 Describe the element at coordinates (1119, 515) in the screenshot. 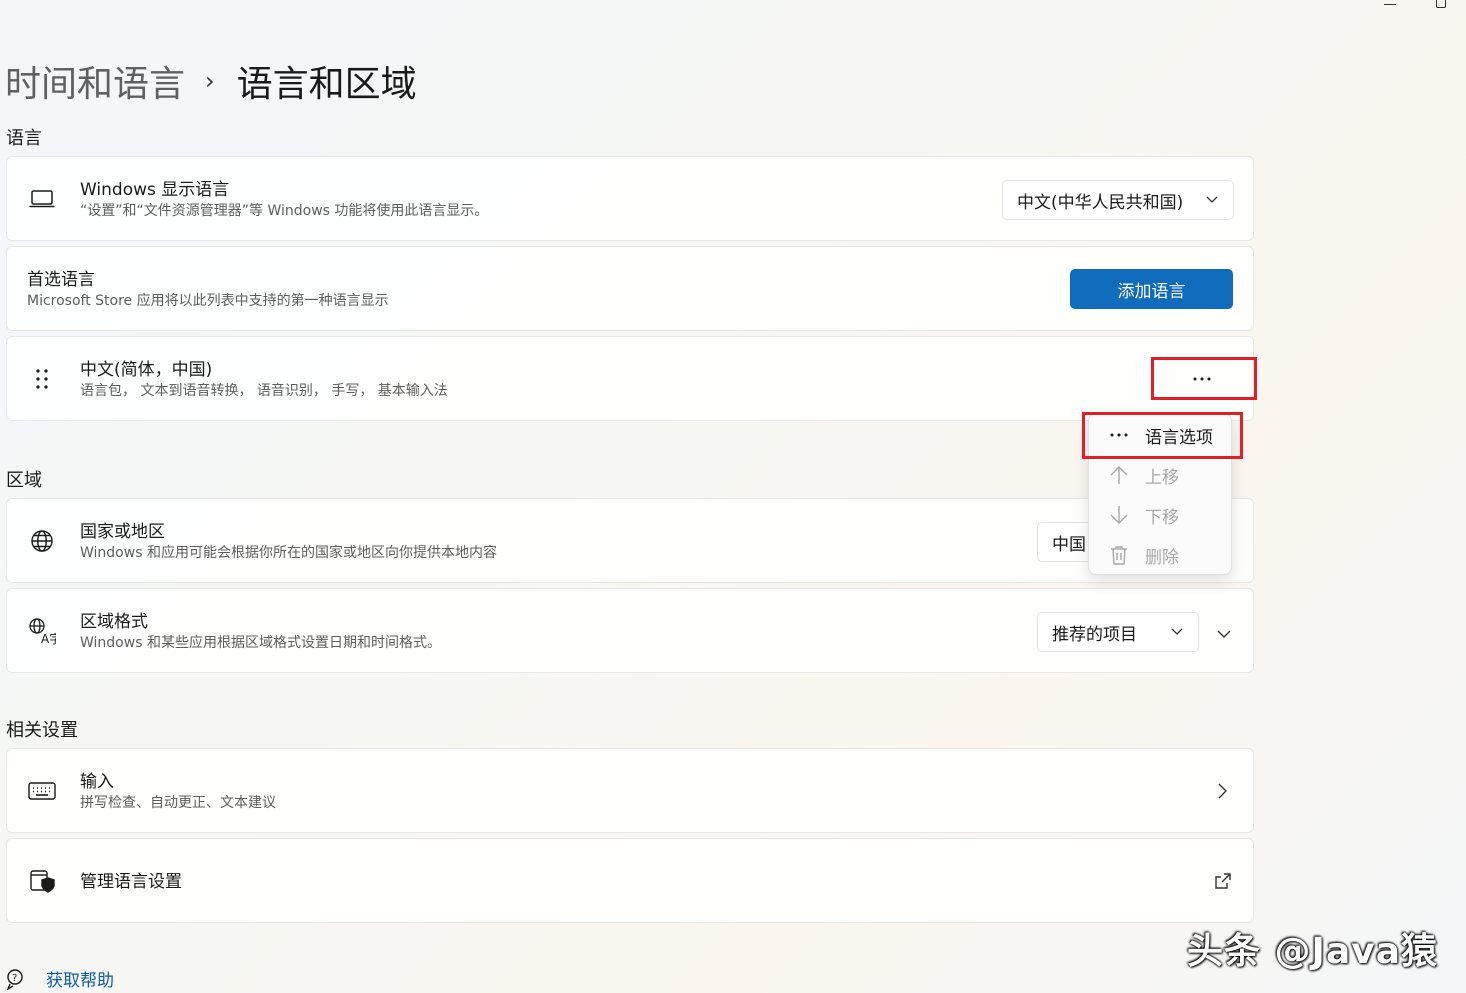

I see `arrow-down-icon` at that location.